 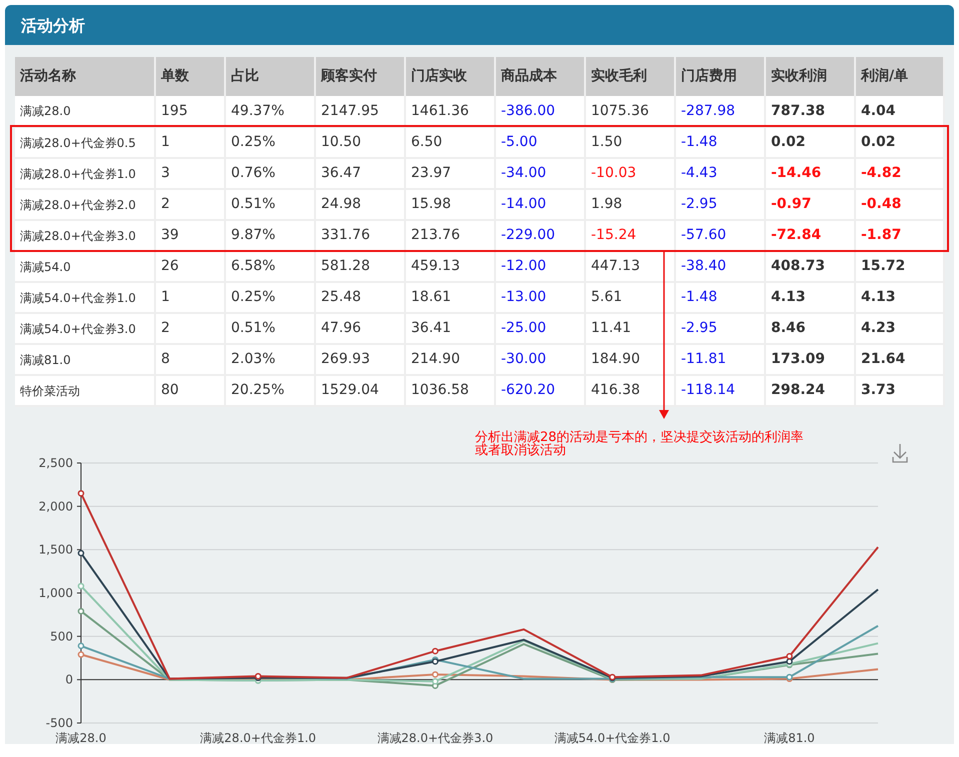 What do you see at coordinates (360, 266) in the screenshot?
I see `table-cell: 581.28` at bounding box center [360, 266].